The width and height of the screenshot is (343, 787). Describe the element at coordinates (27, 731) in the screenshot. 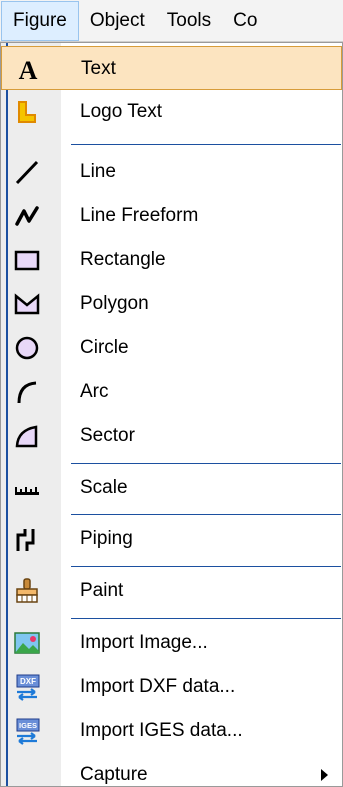

I see `import-iges-icon: IGES` at that location.